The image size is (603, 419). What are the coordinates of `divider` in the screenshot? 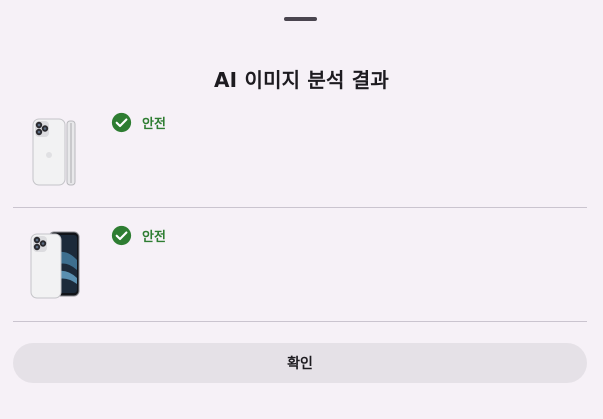 It's located at (300, 321).